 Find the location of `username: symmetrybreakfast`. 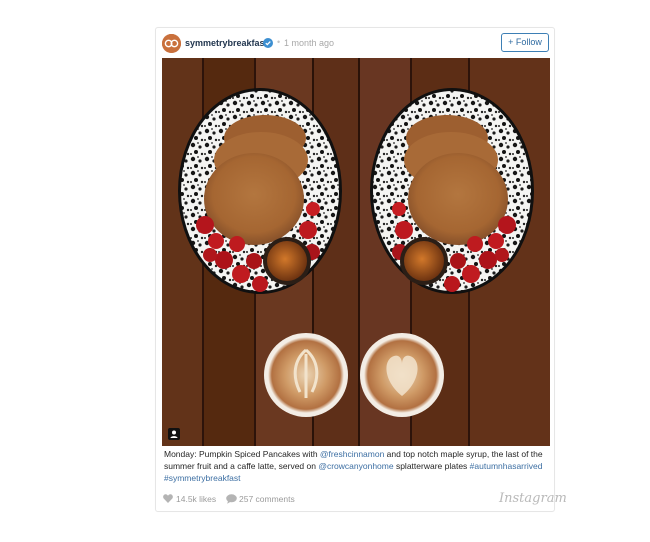

username: symmetrybreakfast is located at coordinates (226, 43).